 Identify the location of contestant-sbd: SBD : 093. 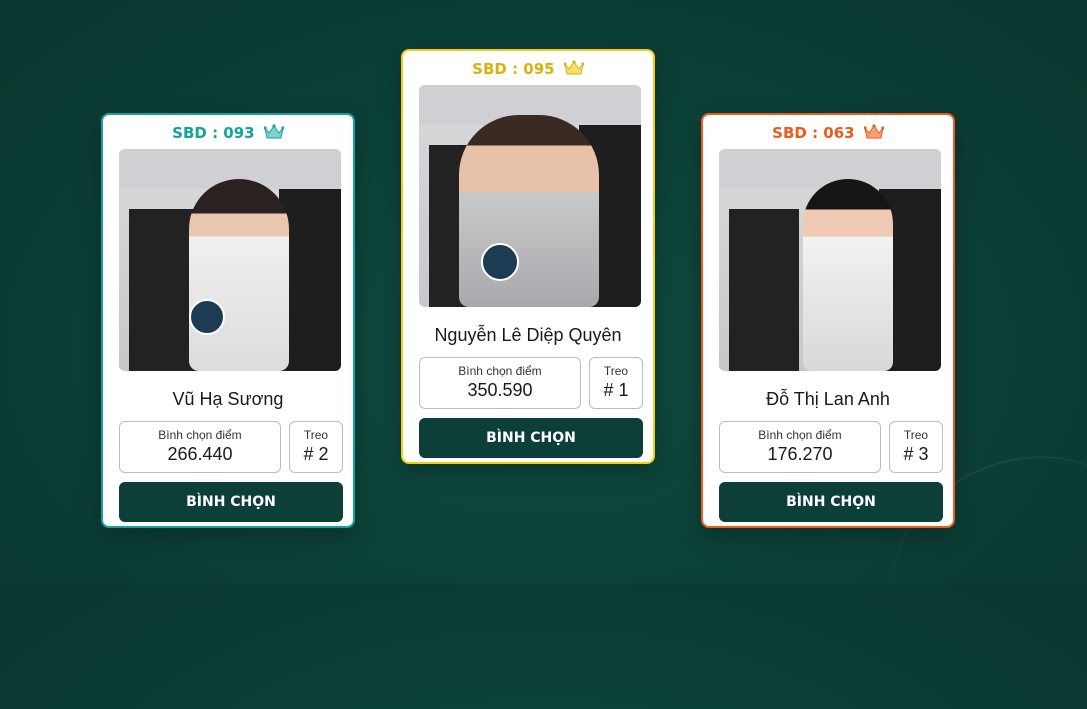
(228, 133).